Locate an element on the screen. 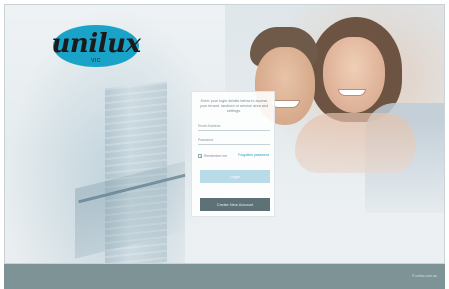 This screenshot has height=289, width=449. check-icon: ✓ is located at coordinates (200, 156).